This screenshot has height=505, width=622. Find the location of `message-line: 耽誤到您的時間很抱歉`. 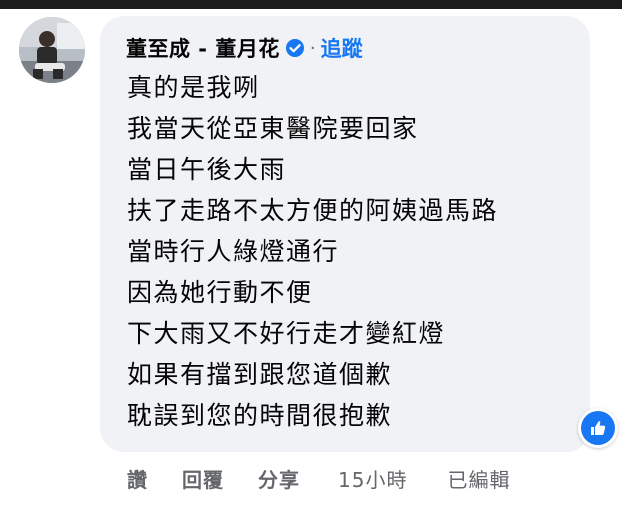

message-line: 耽誤到您的時間很抱歉 is located at coordinates (260, 415).